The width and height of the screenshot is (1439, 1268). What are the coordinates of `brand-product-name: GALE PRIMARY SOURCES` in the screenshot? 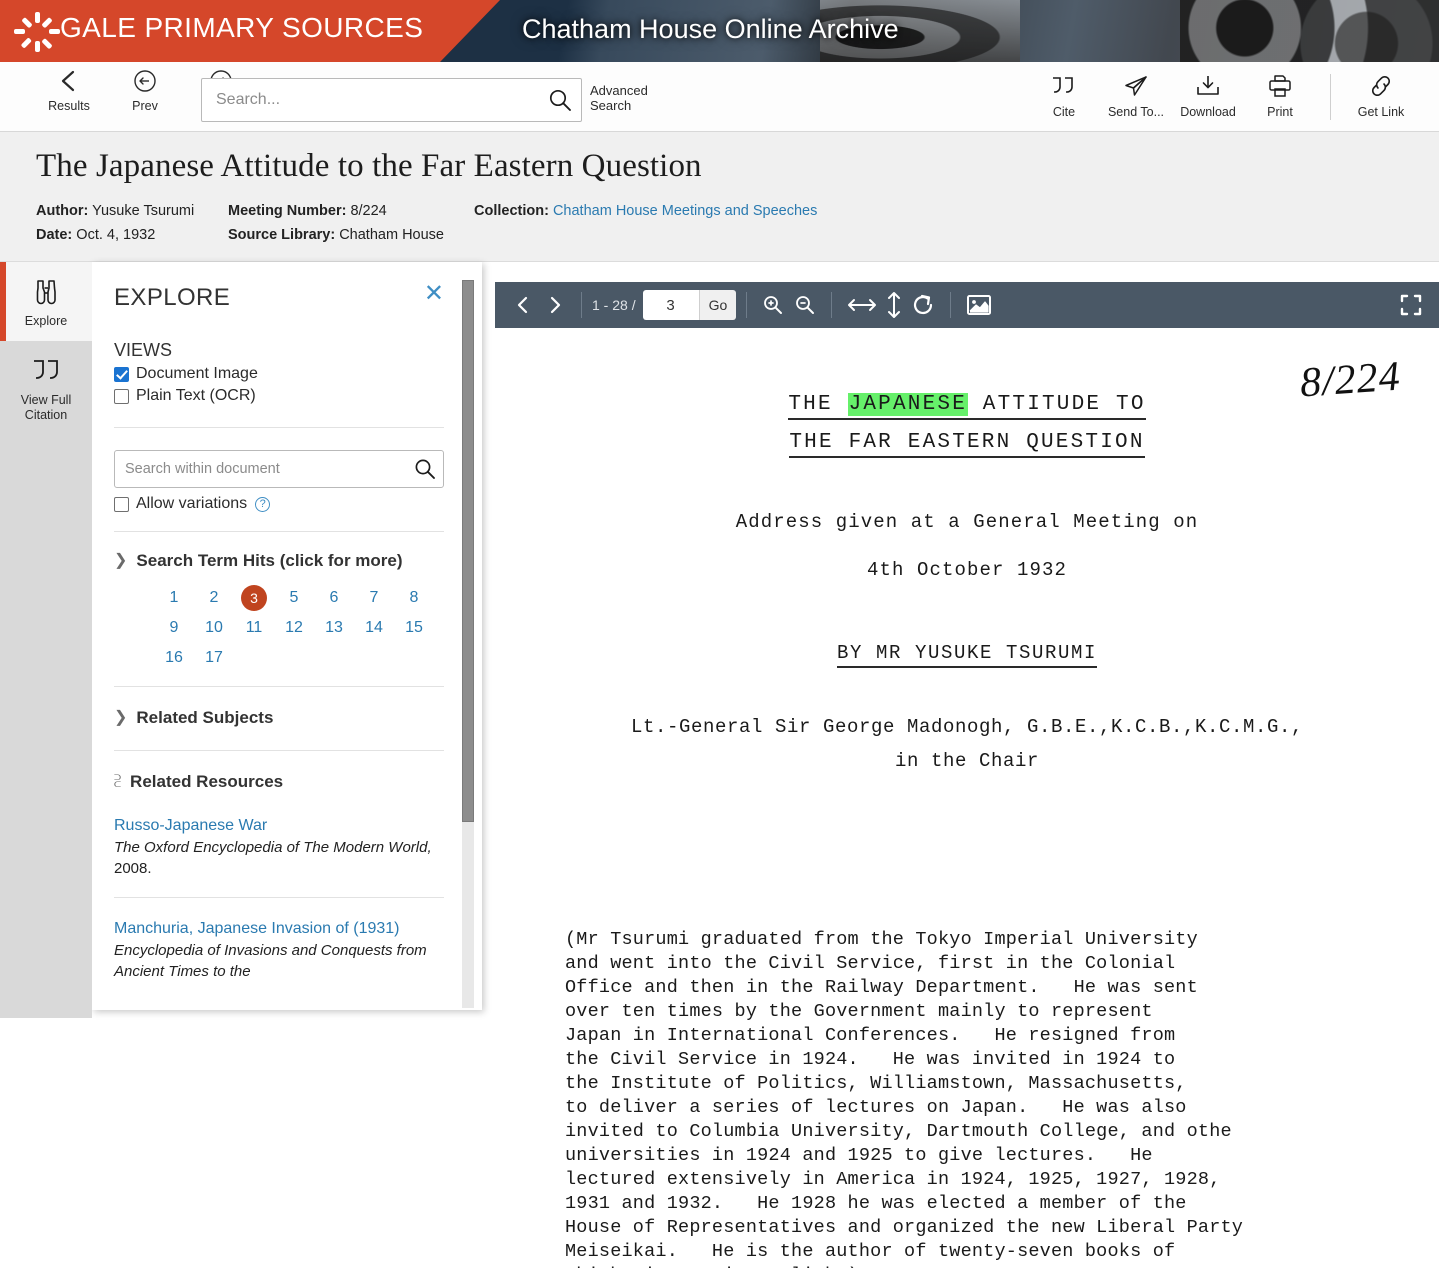 It's located at (241, 28).